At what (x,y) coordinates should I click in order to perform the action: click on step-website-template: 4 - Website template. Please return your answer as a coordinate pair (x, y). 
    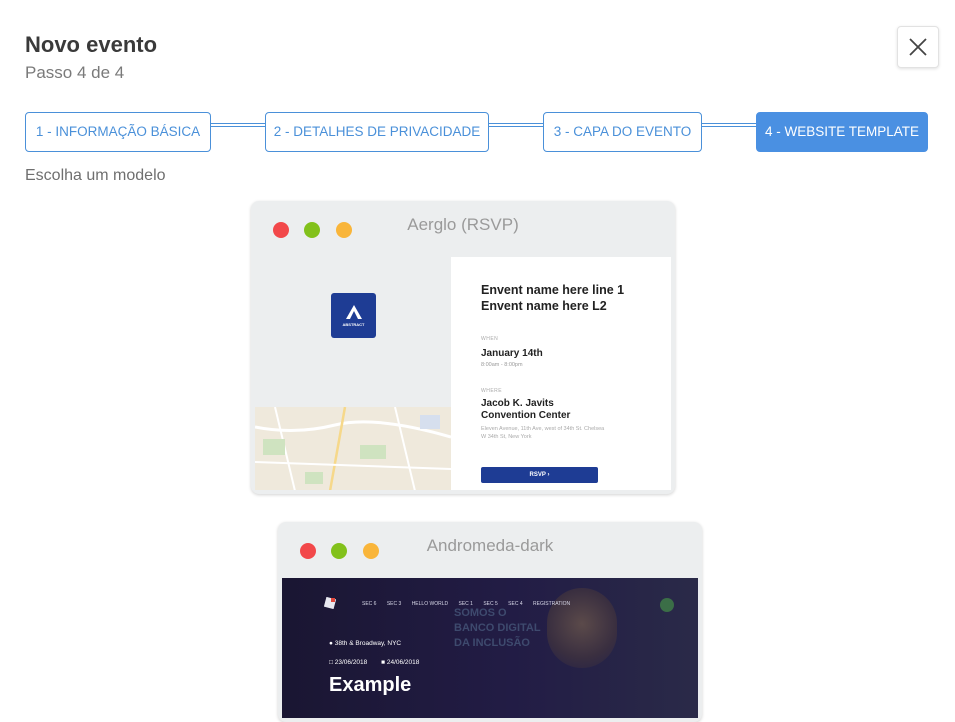
    Looking at the image, I should click on (842, 132).